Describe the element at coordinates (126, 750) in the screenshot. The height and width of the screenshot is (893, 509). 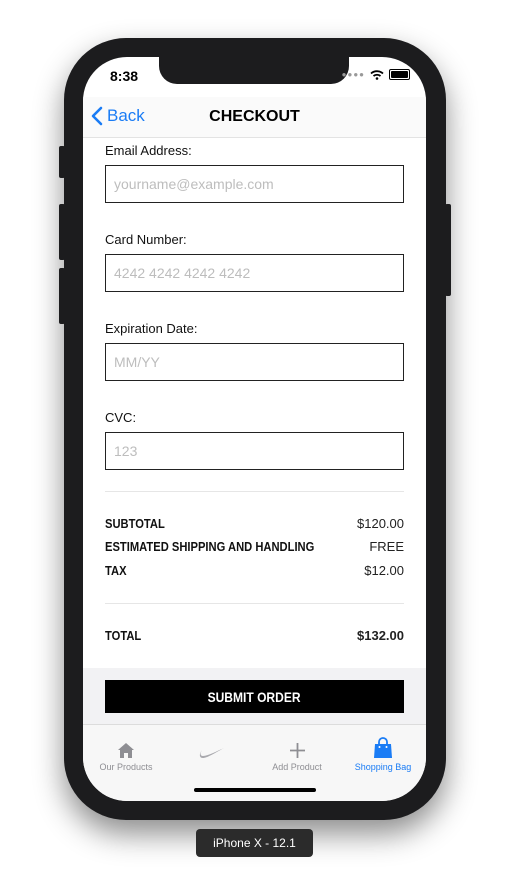
I see `home-icon` at that location.